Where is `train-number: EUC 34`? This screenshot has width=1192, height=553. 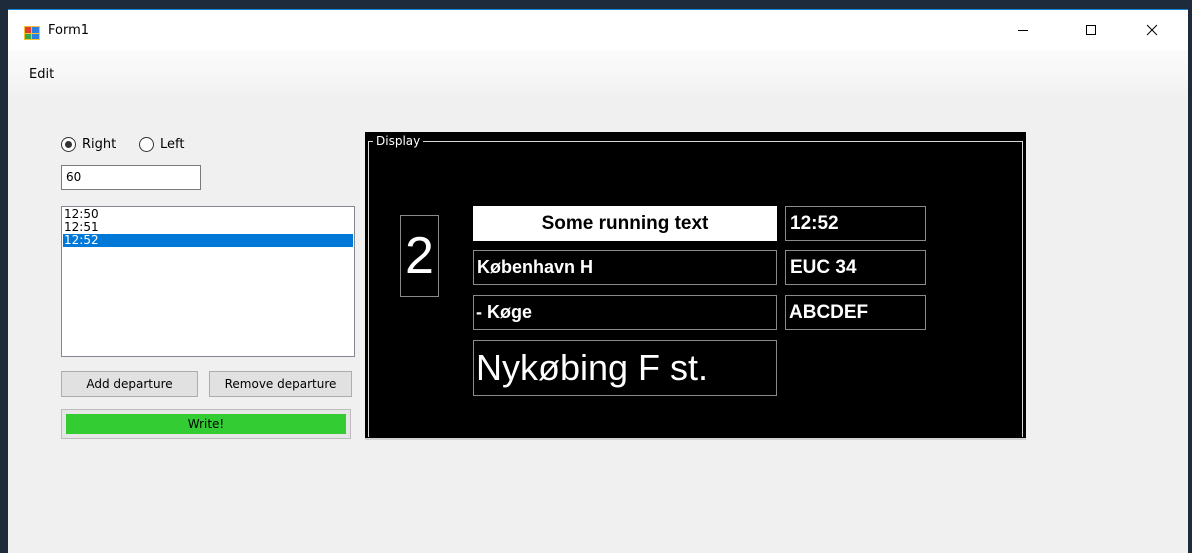
train-number: EUC 34 is located at coordinates (855, 267).